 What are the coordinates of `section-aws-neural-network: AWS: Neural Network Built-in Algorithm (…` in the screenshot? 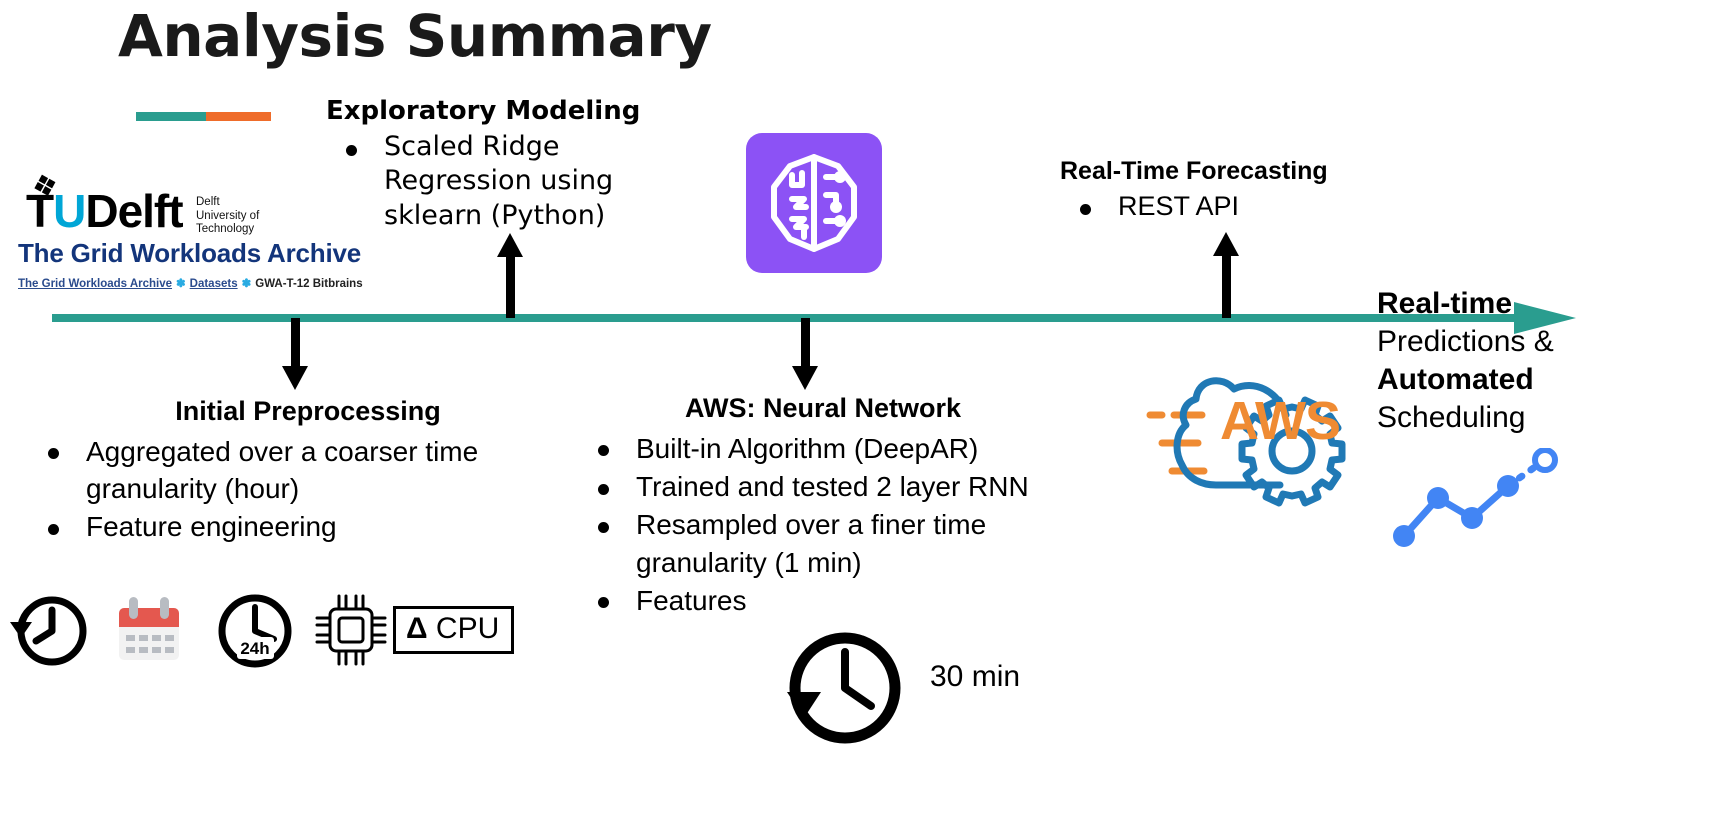 It's located at (823, 506).